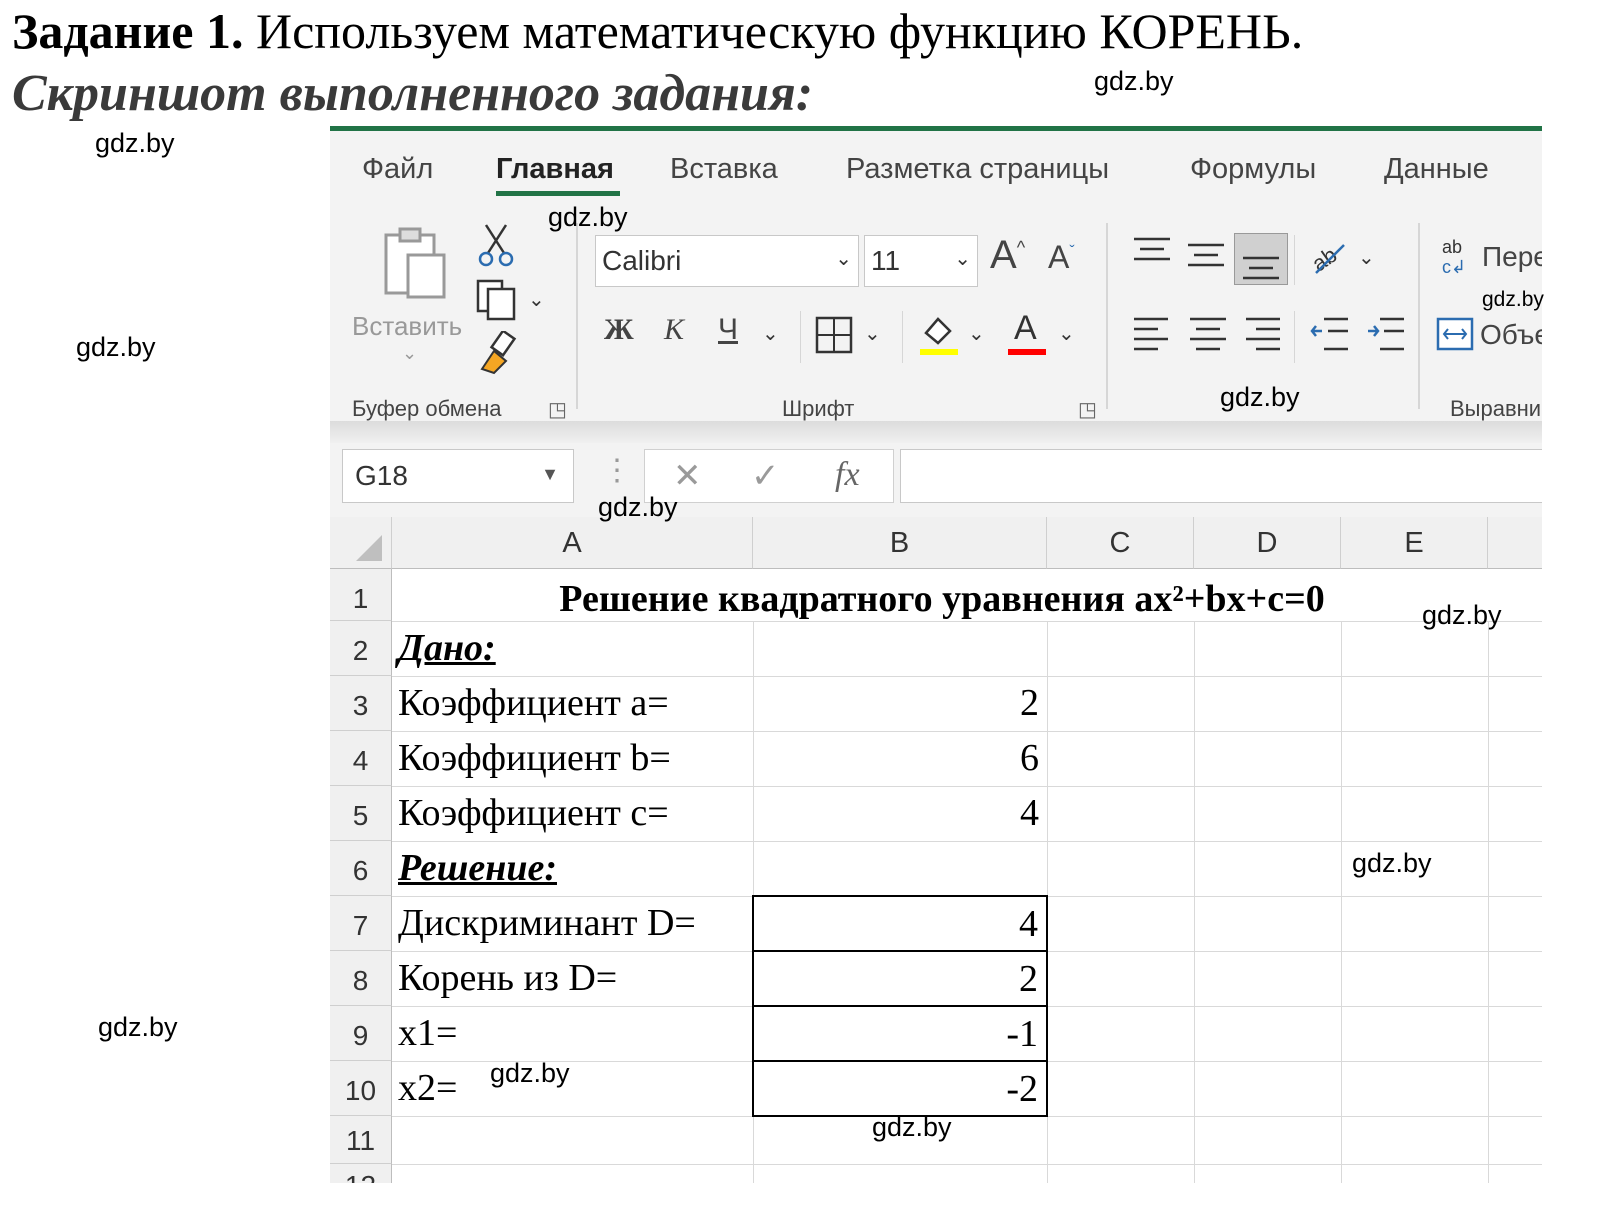 This screenshot has height=1219, width=1606. Describe the element at coordinates (942, 595) in the screenshot. I see `merged-title-cell: Решение квадратного уравнения ax²+bx+c=0` at that location.